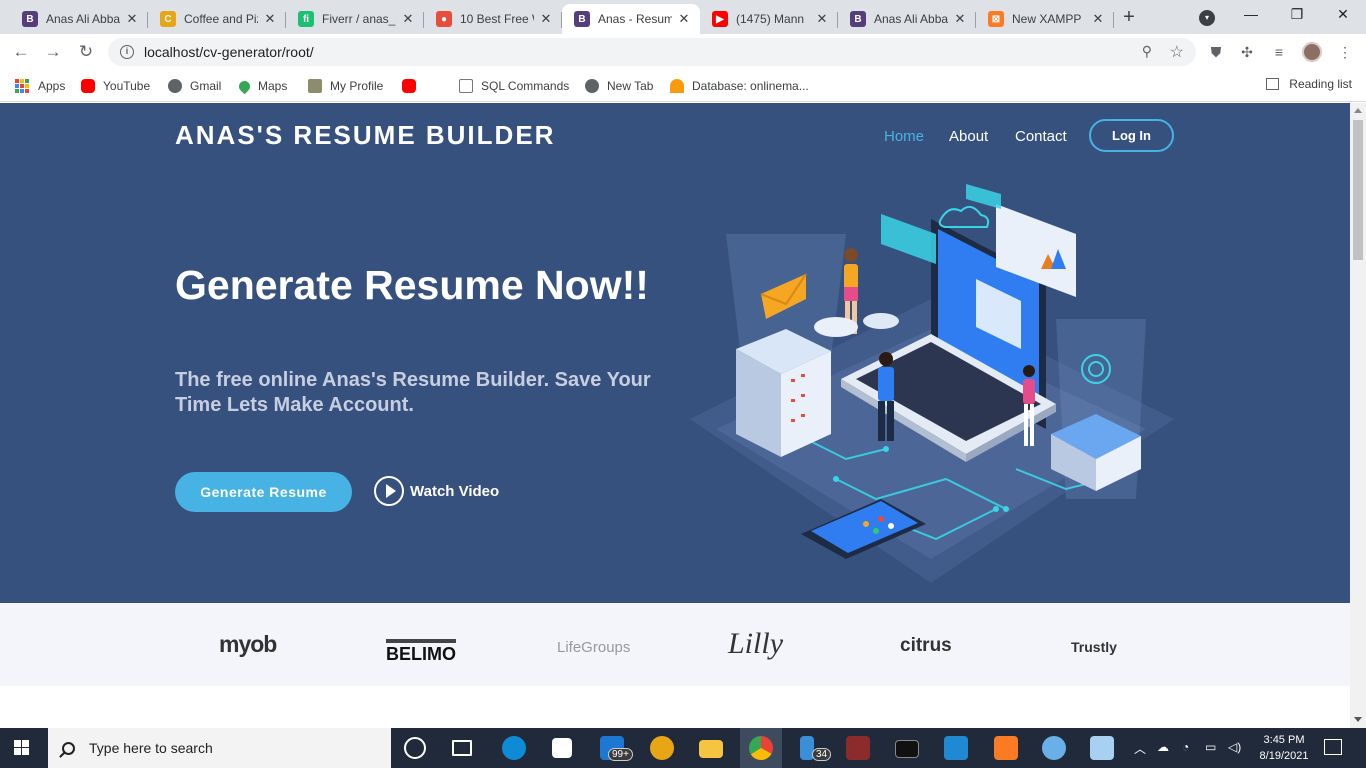  I want to click on bookmark-maps: Maps, so click(261, 86).